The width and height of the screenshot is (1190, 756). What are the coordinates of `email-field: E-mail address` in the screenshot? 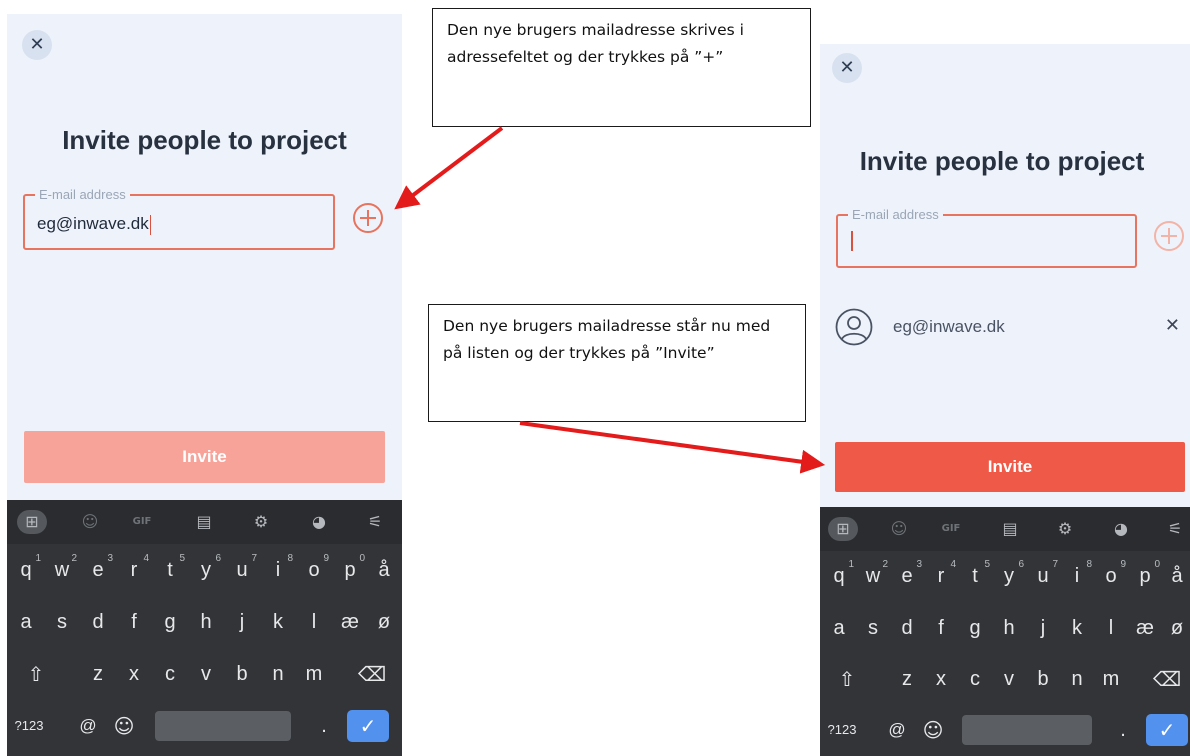 It's located at (986, 237).